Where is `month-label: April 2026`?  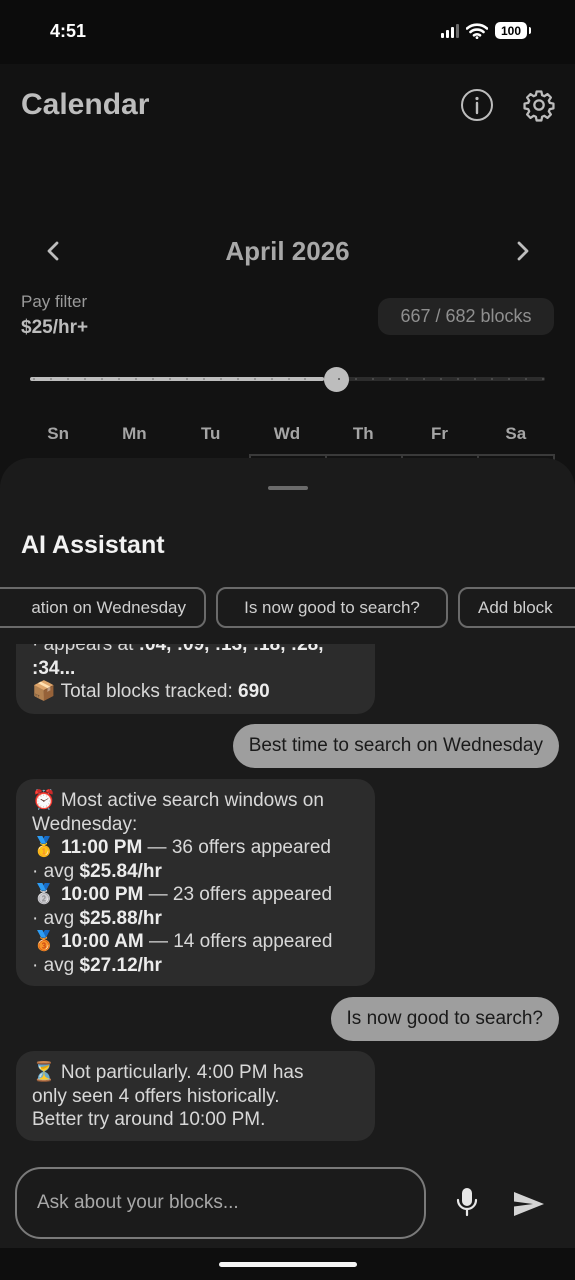
month-label: April 2026 is located at coordinates (287, 251).